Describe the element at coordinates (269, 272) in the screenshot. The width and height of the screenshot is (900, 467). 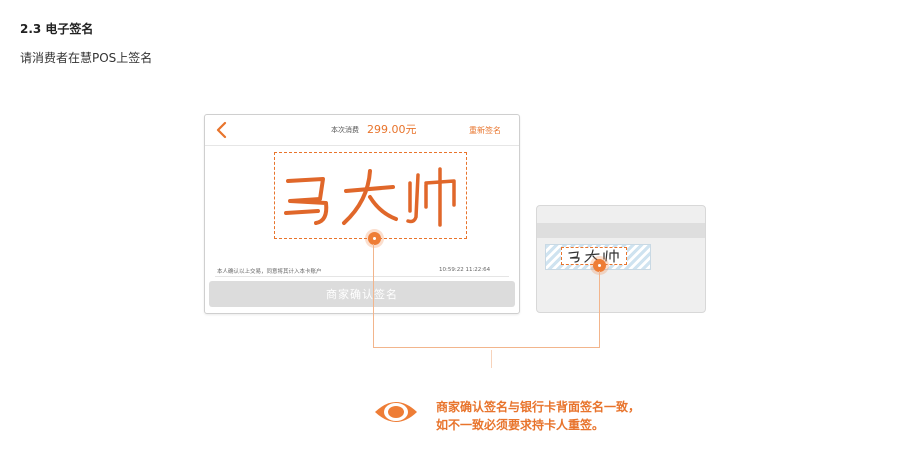
I see `agreement-note: 本人确认以上交易，同意将其计入本卡账户` at that location.